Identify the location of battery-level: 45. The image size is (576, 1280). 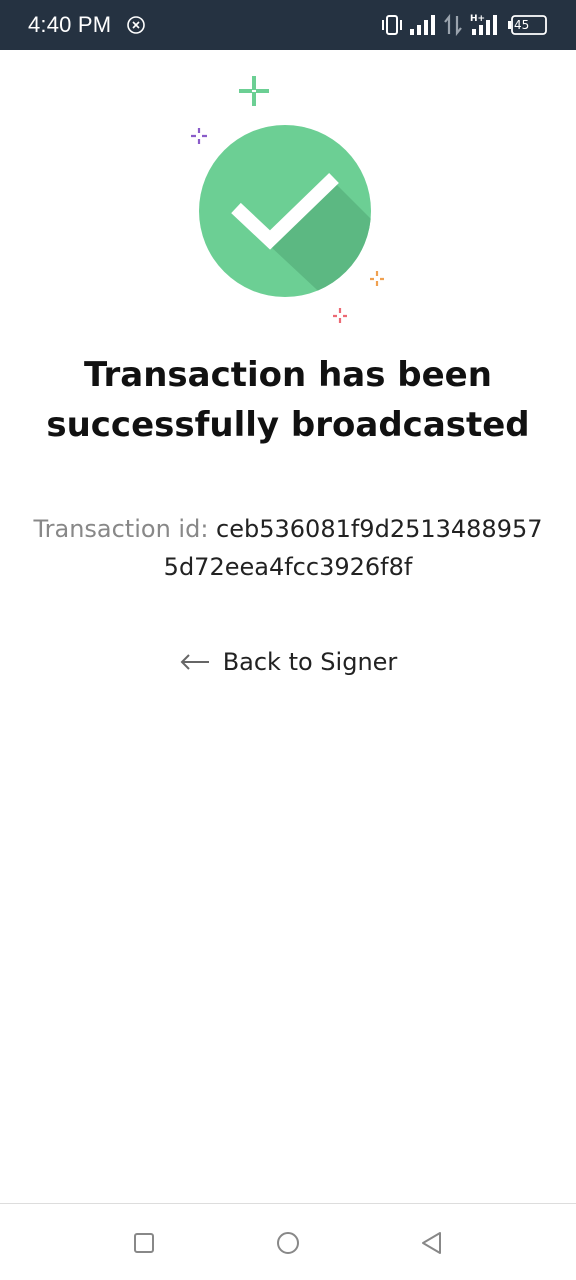
(522, 25).